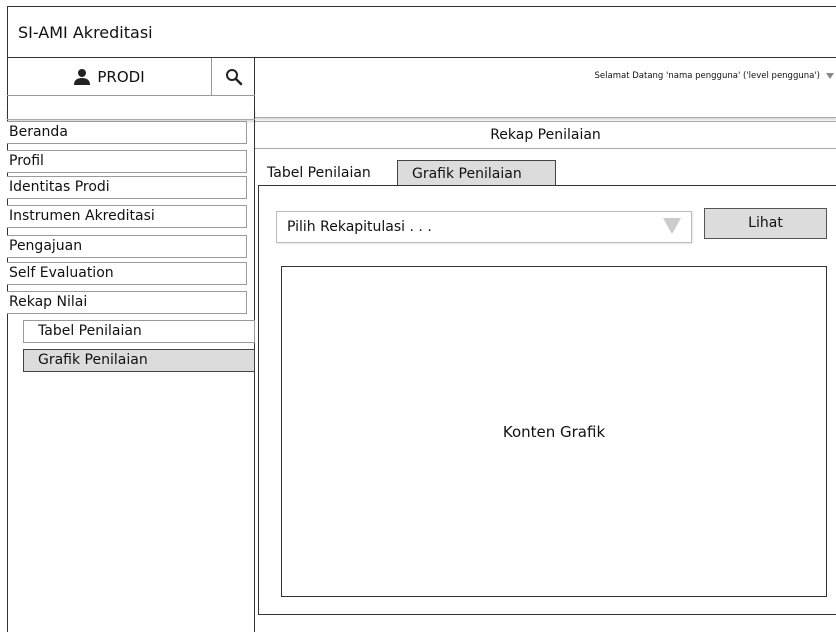  What do you see at coordinates (545, 112) in the screenshot?
I see `topbar-divider` at bounding box center [545, 112].